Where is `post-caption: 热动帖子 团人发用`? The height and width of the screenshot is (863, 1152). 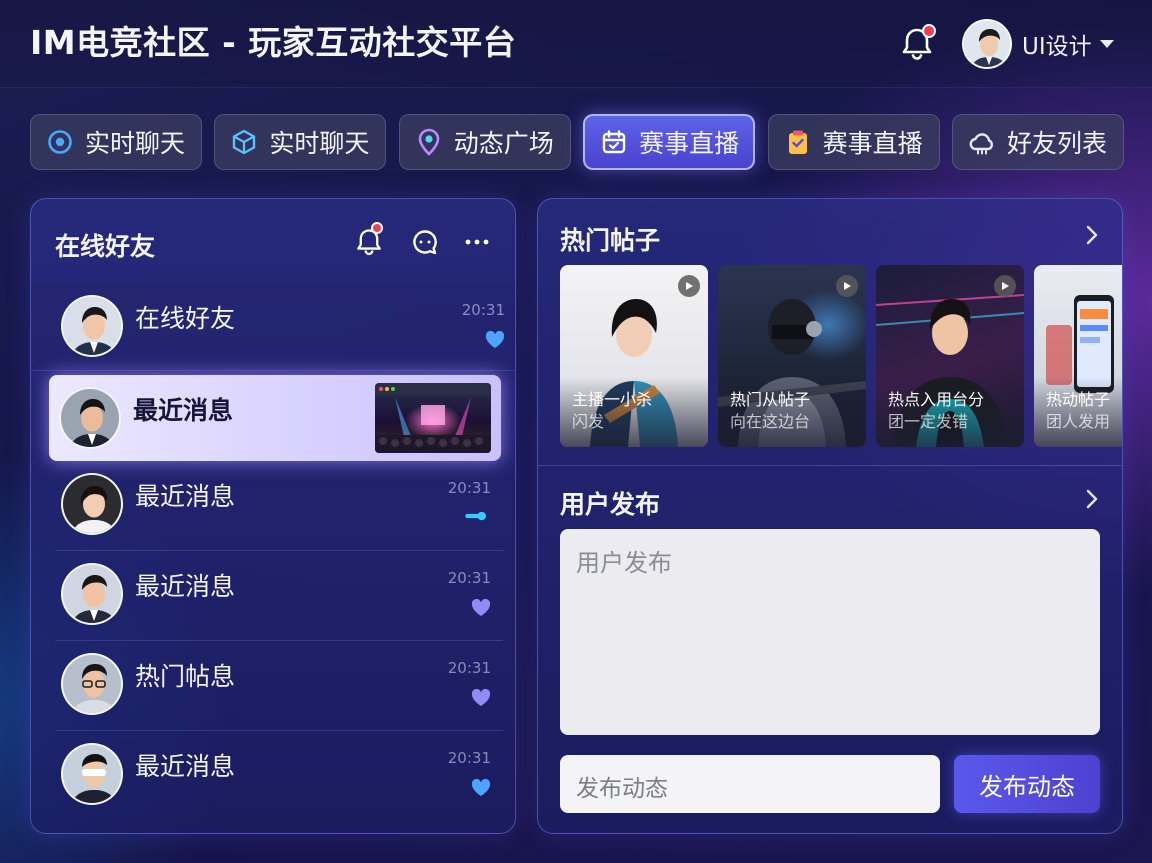
post-caption: 热动帖子 团人发用 is located at coordinates (1078, 412).